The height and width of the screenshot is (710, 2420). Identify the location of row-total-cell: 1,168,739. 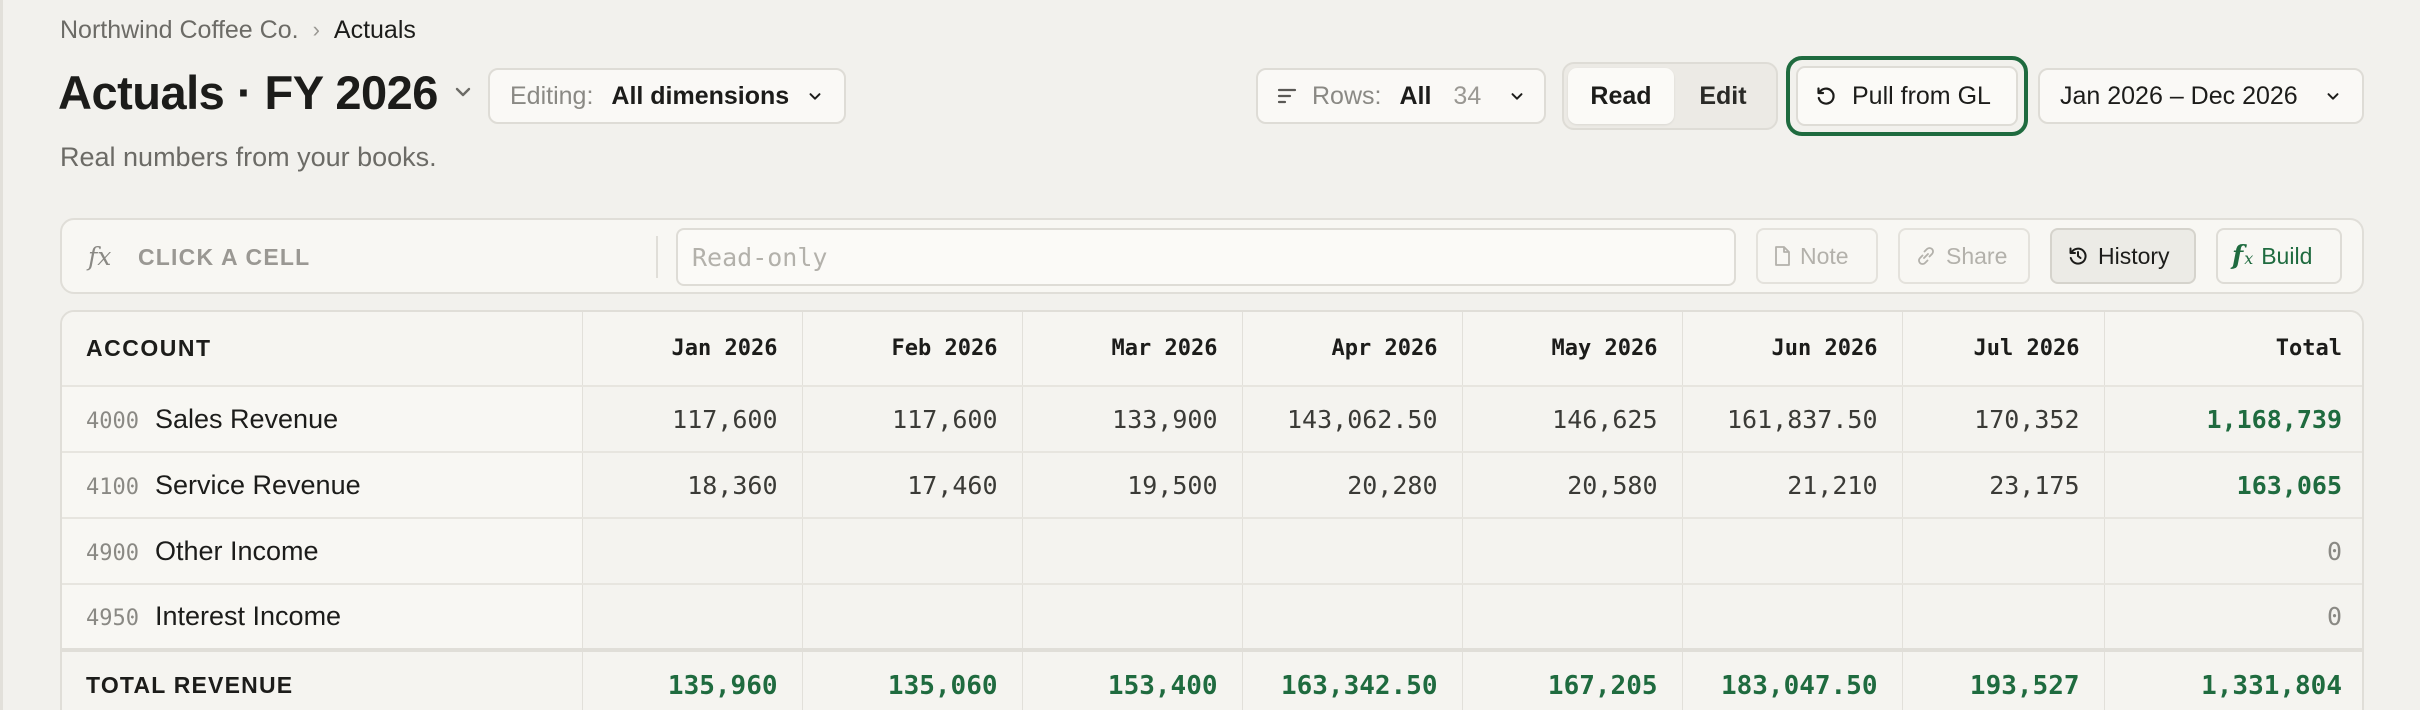
(2233, 419).